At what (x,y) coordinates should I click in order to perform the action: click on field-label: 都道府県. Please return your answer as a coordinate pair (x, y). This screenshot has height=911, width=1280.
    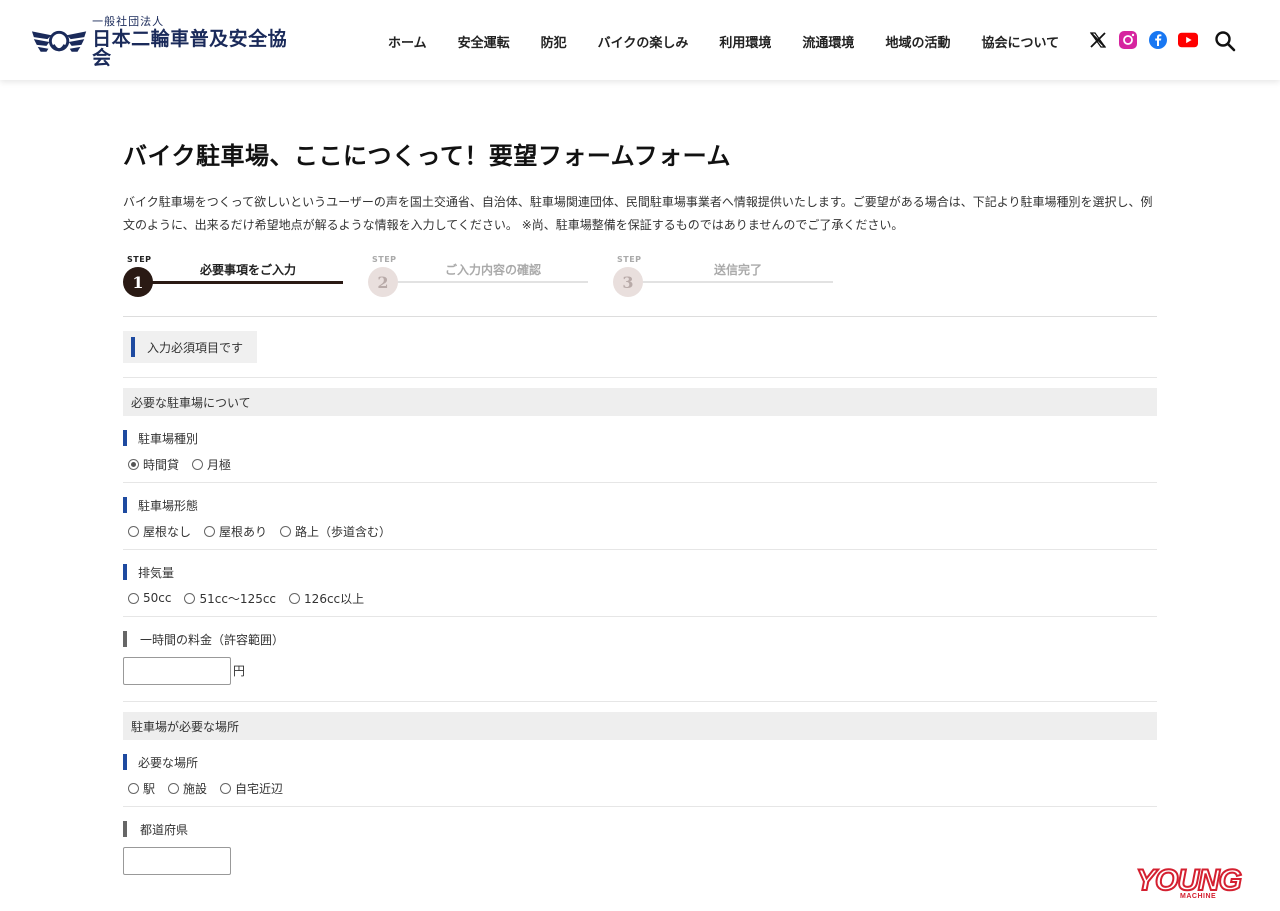
    Looking at the image, I should click on (164, 829).